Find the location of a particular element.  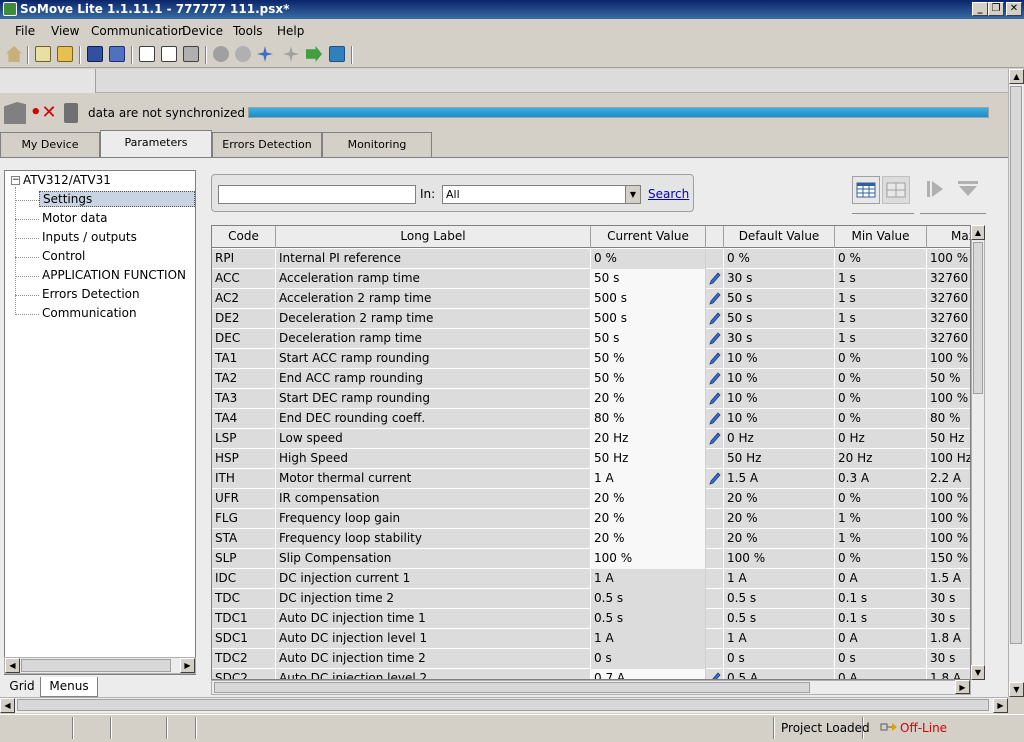

tab-menus: Menus is located at coordinates (69, 687).